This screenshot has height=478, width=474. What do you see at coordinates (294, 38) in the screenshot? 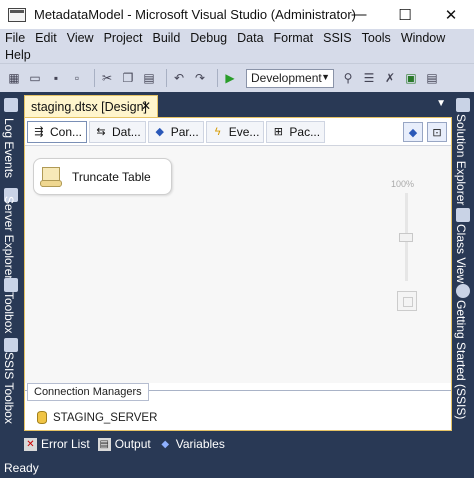
I see `menu-format: Format` at bounding box center [294, 38].